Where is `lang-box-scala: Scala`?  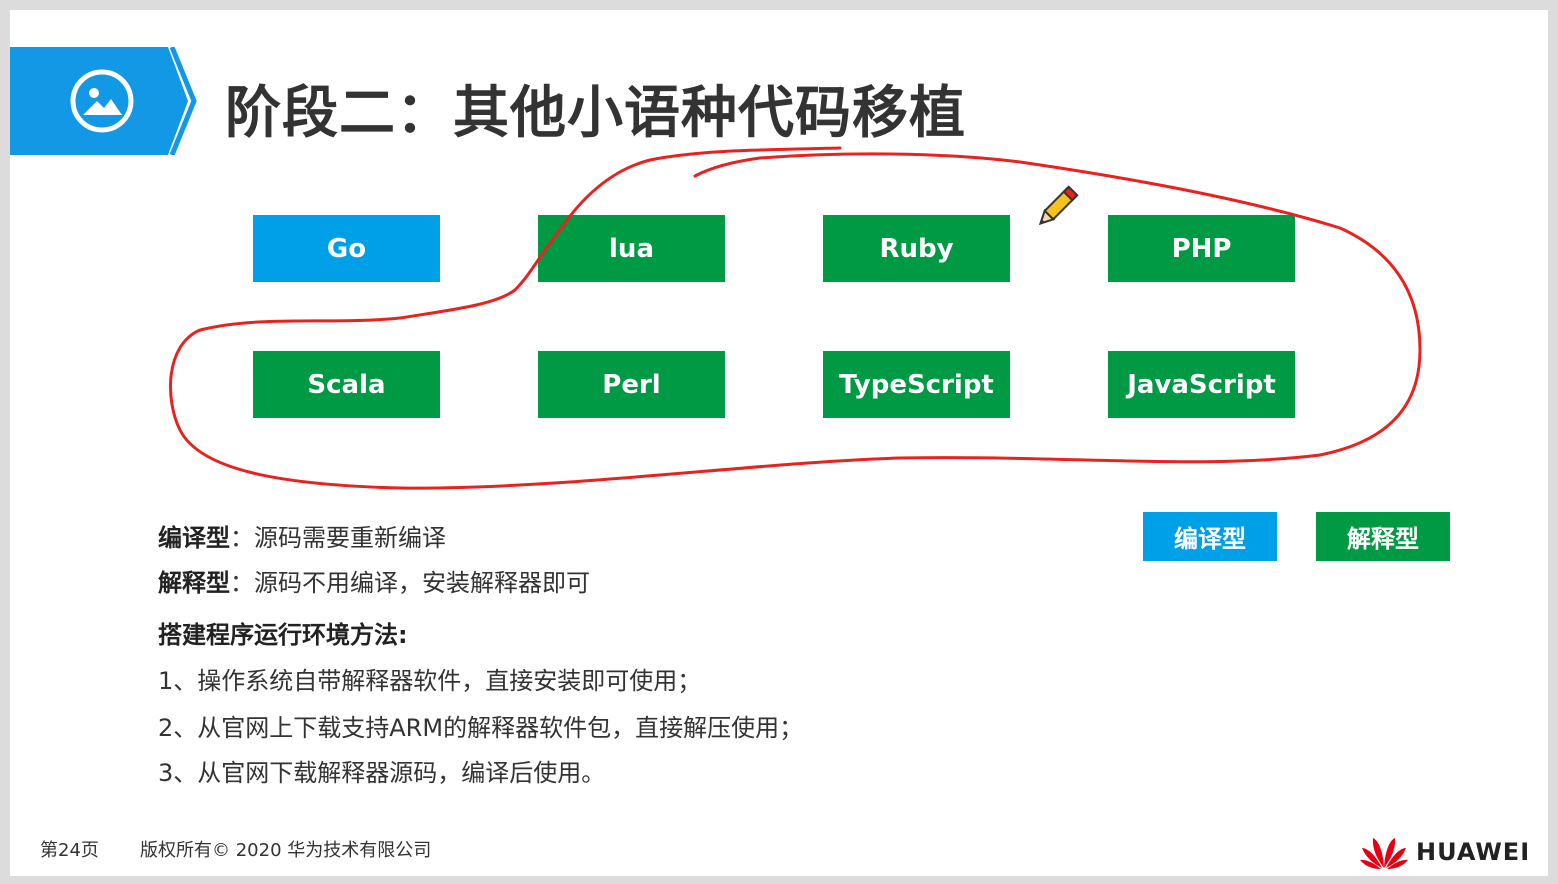 lang-box-scala: Scala is located at coordinates (346, 384).